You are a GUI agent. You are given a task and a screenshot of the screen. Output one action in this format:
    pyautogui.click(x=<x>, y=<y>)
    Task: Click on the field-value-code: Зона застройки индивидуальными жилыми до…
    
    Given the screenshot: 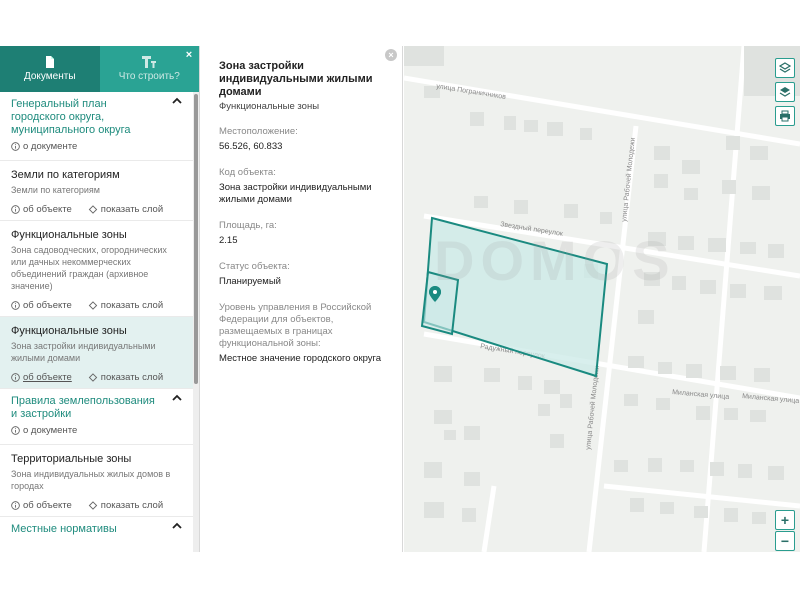 What is the action you would take?
    pyautogui.click(x=295, y=193)
    